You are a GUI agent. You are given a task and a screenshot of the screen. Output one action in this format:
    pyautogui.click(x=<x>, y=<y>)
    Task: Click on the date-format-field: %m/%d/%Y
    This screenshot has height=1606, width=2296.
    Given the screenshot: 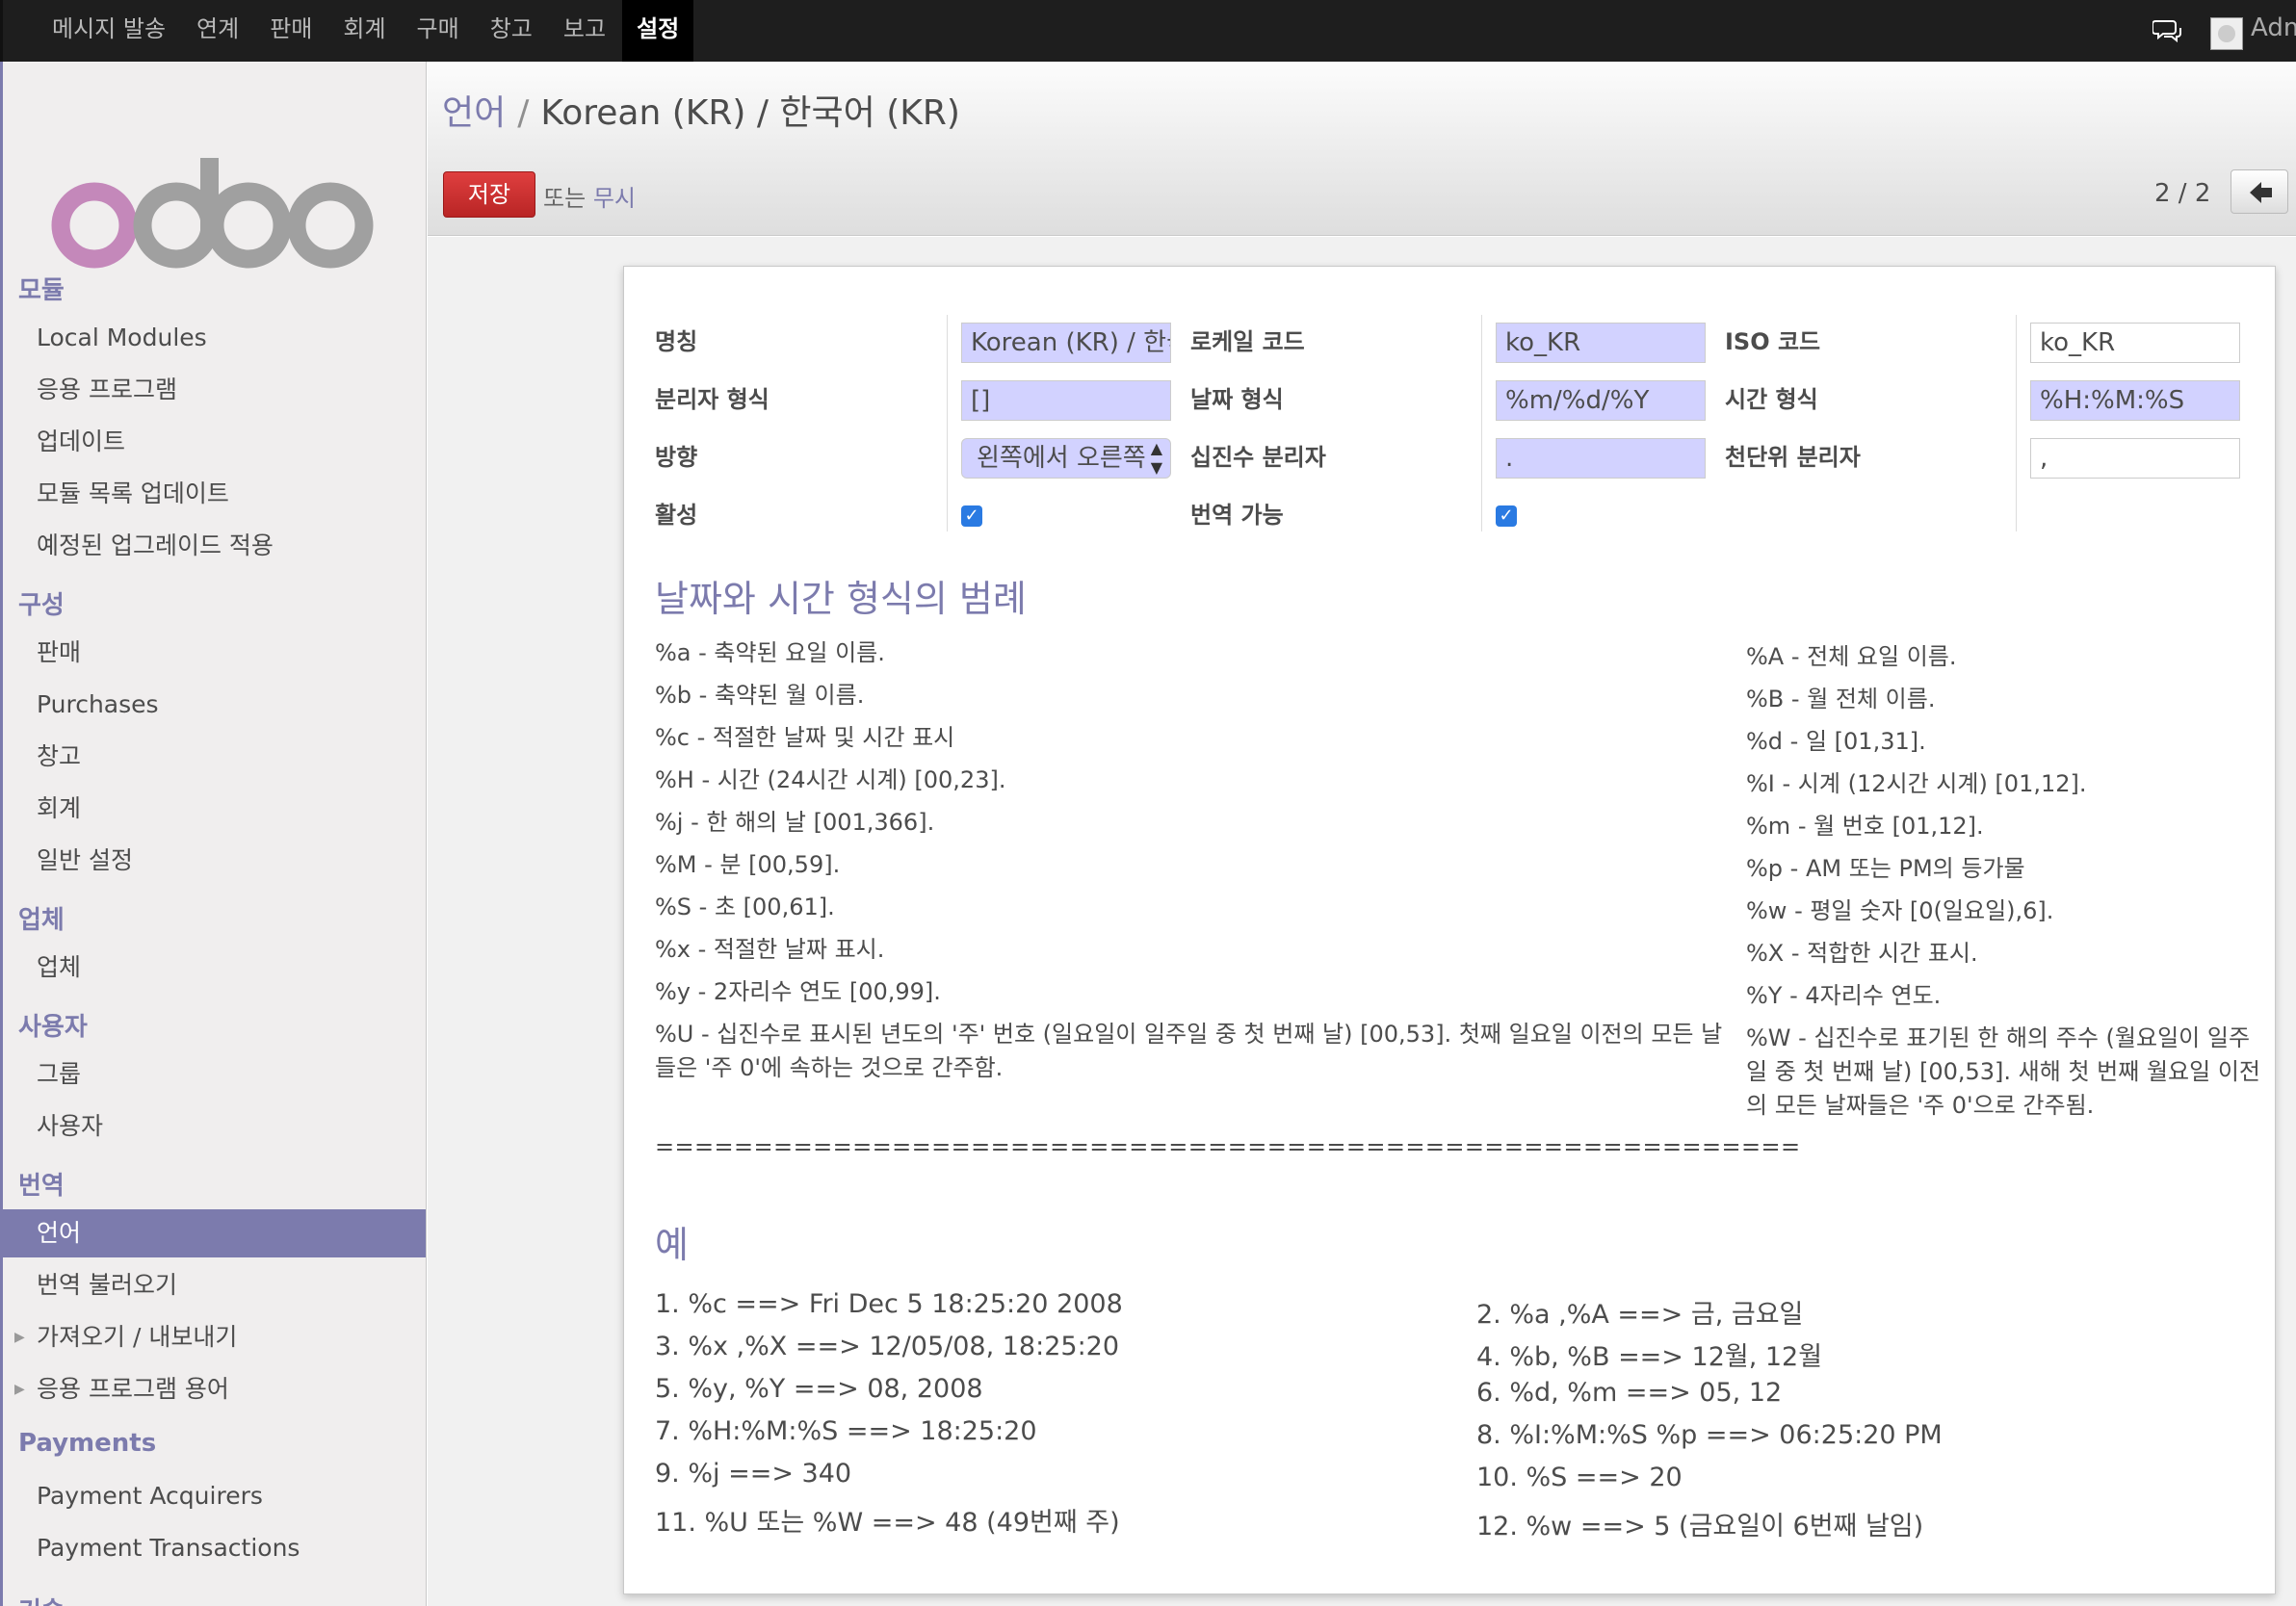 What is the action you would take?
    pyautogui.click(x=1601, y=400)
    